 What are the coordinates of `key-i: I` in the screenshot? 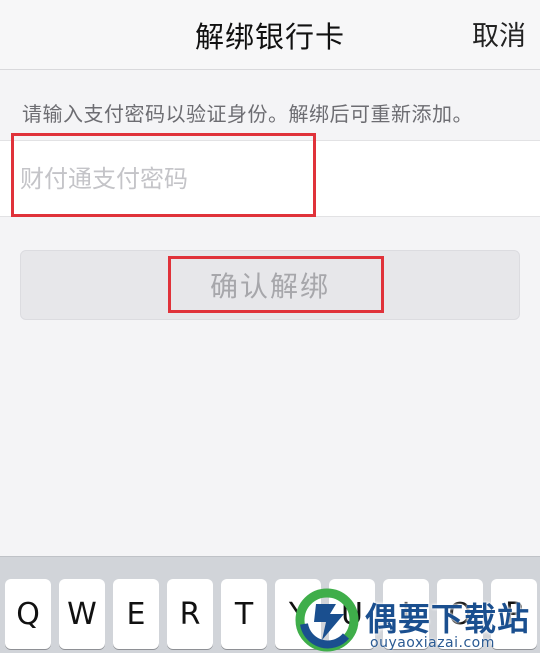 It's located at (406, 614).